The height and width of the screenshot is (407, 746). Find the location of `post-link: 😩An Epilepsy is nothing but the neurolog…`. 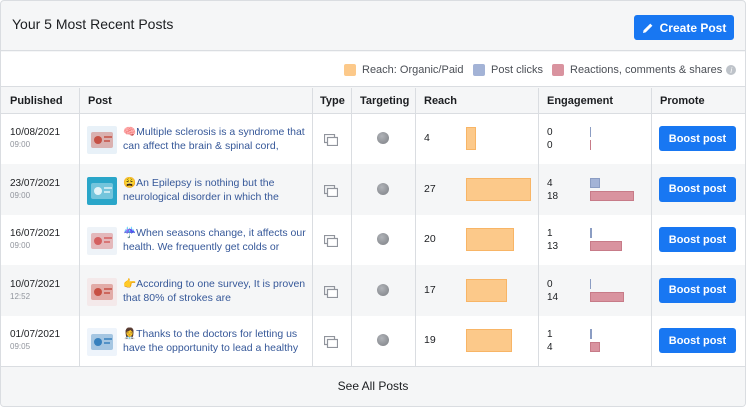

post-link: 😩An Epilepsy is nothing but the neurolog… is located at coordinates (216, 190).